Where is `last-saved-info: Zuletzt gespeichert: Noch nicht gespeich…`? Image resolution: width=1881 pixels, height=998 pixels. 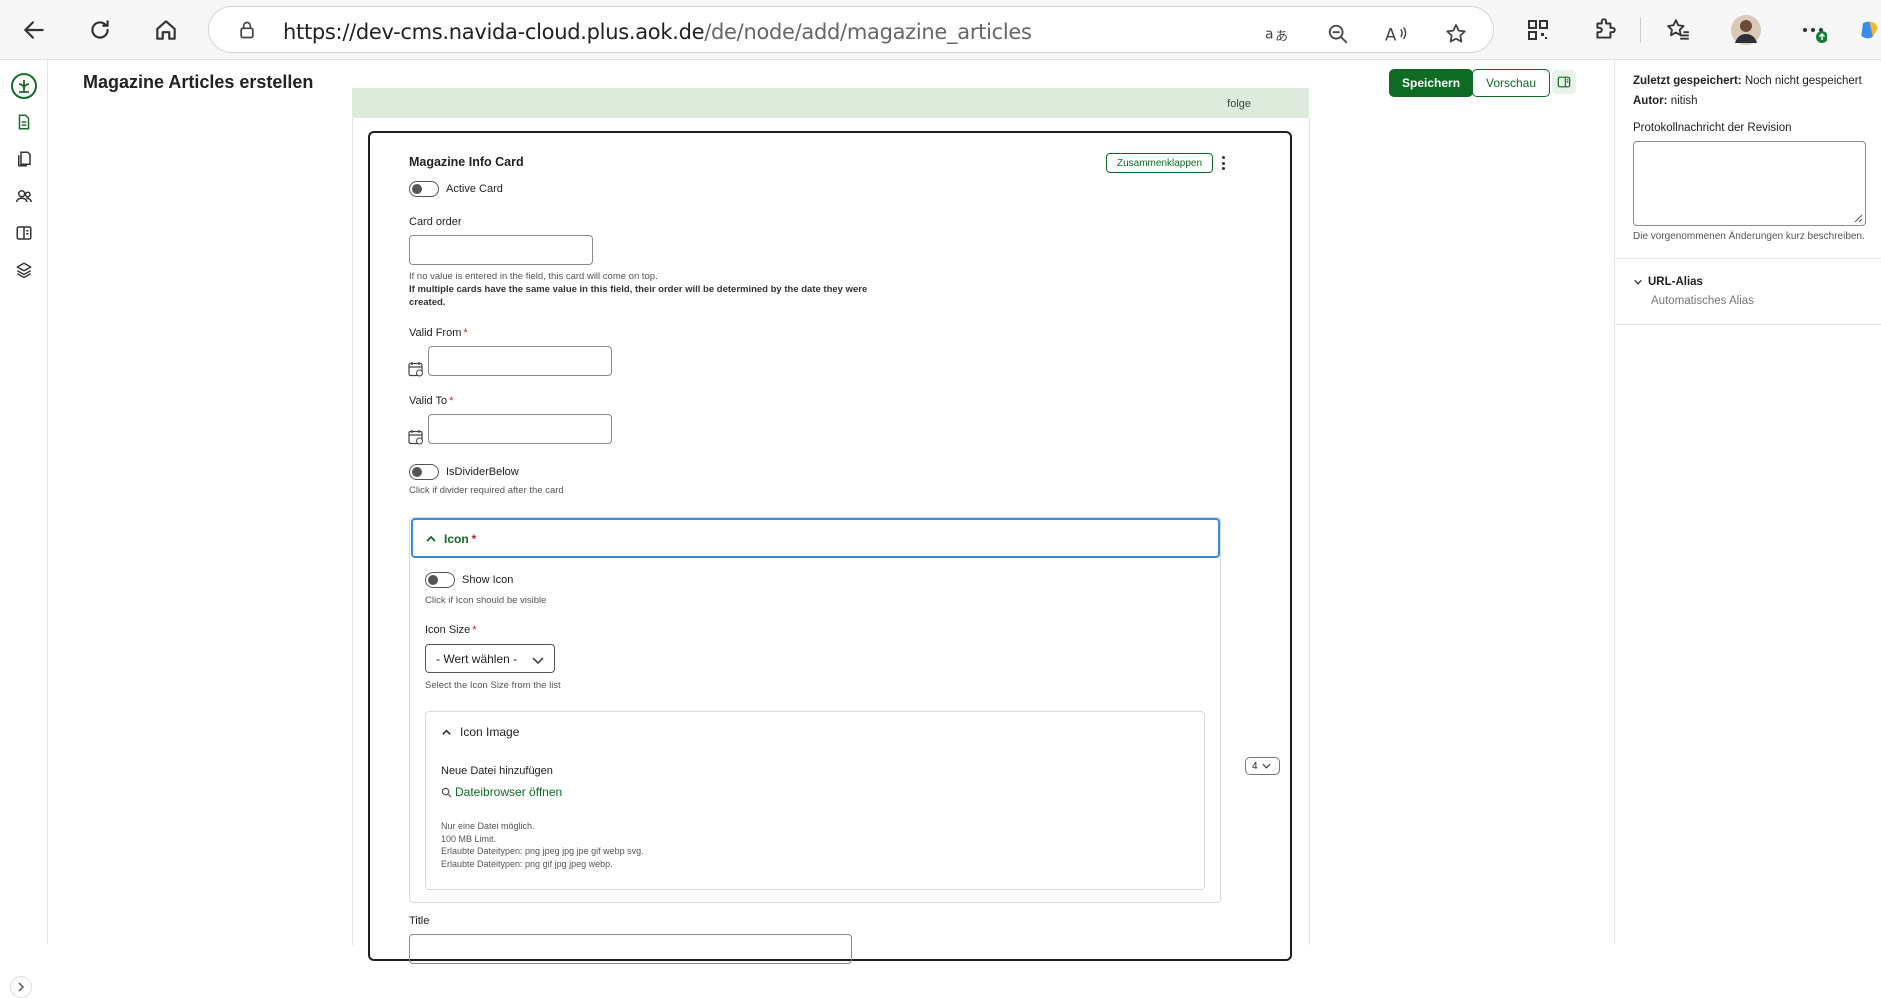
last-saved-info: Zuletzt gespeichert: Noch nicht gespeich… is located at coordinates (1747, 81).